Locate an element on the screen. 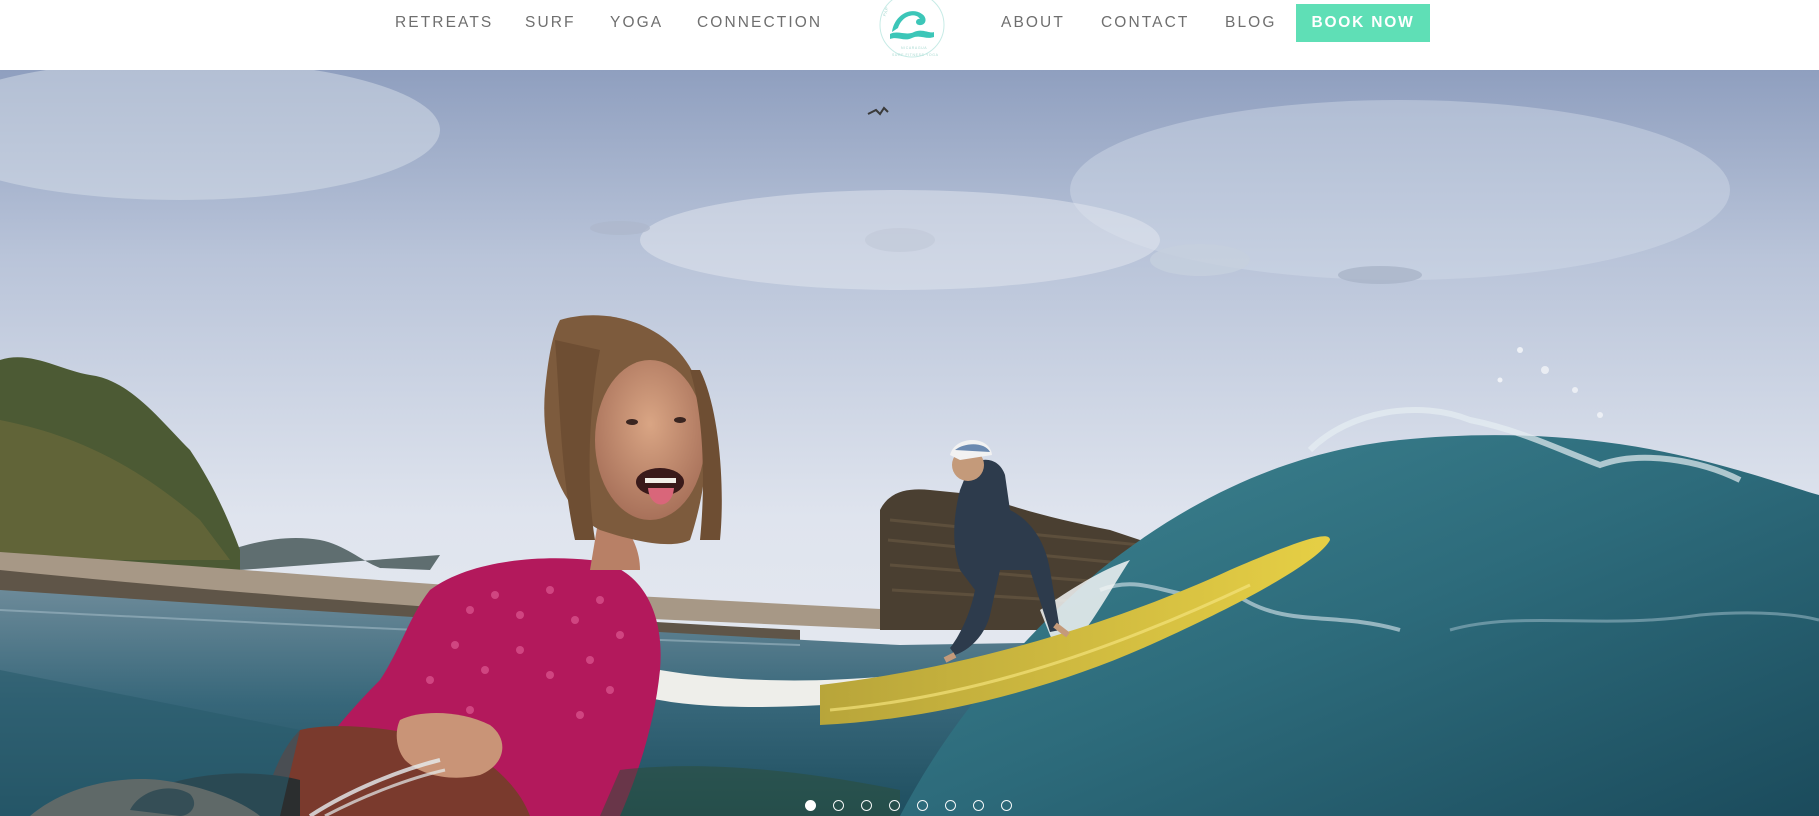  book-now-button: BOOK NOW is located at coordinates (1363, 23).